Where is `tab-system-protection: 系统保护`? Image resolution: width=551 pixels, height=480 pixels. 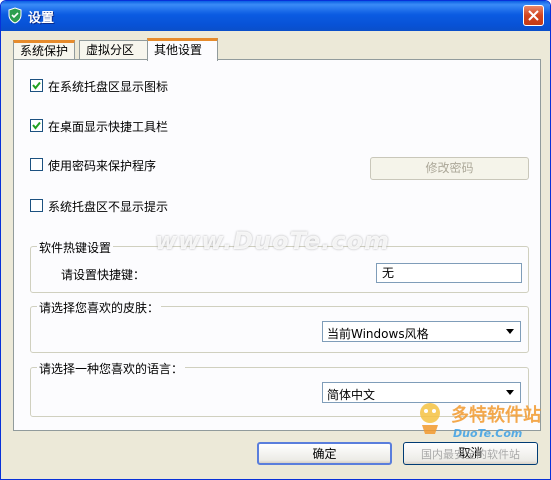 tab-system-protection: 系统保护 is located at coordinates (44, 50).